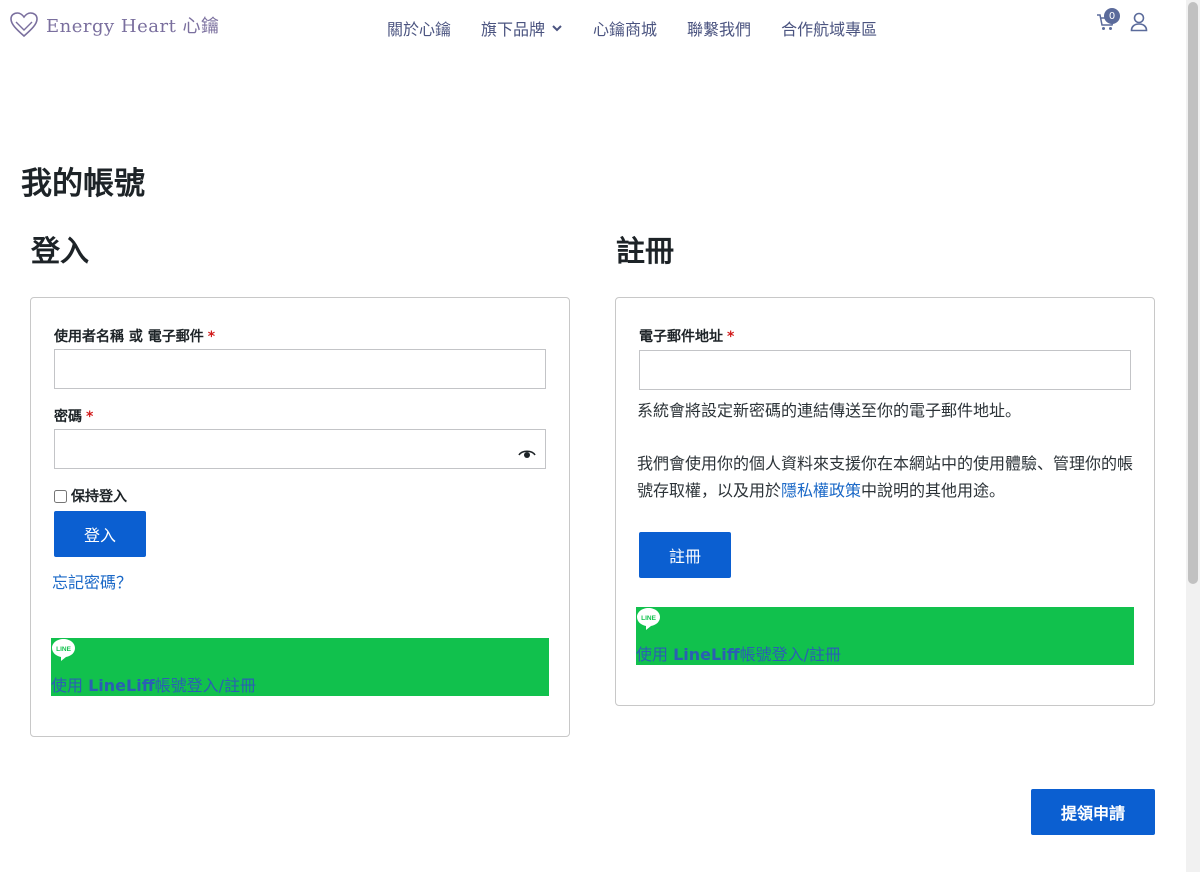  What do you see at coordinates (300, 449) in the screenshot?
I see `password-input` at bounding box center [300, 449].